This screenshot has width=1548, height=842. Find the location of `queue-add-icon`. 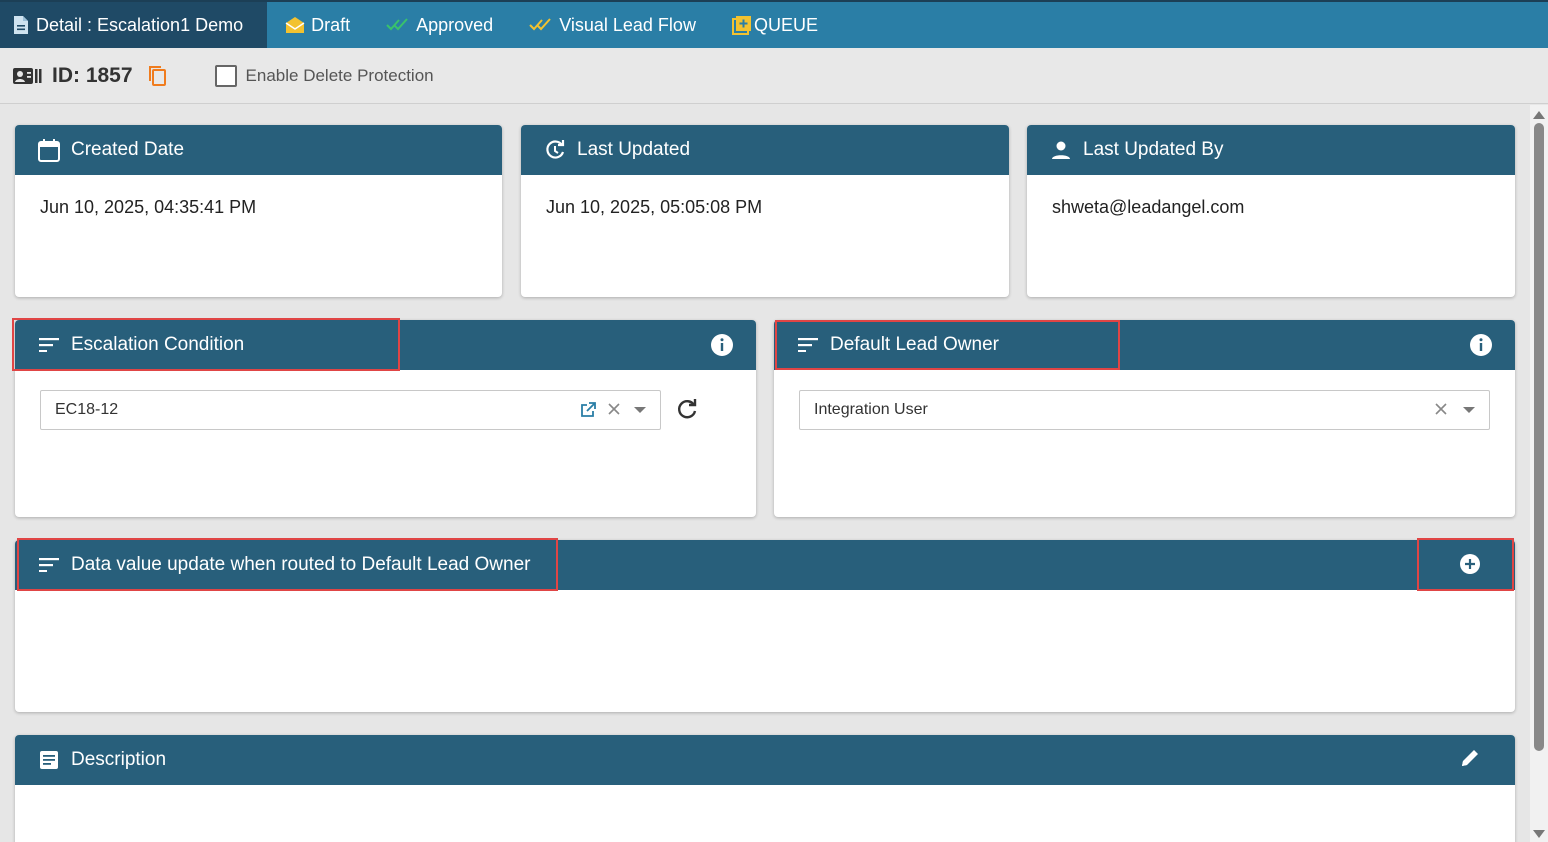

queue-add-icon is located at coordinates (741, 25).